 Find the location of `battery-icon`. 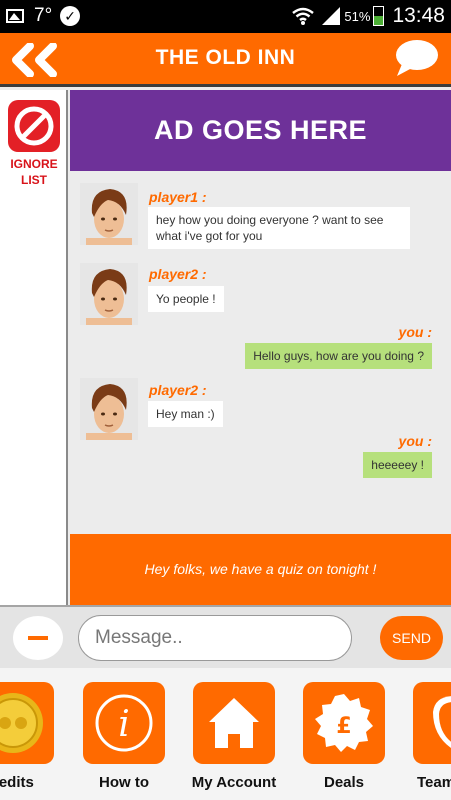

battery-icon is located at coordinates (379, 16).